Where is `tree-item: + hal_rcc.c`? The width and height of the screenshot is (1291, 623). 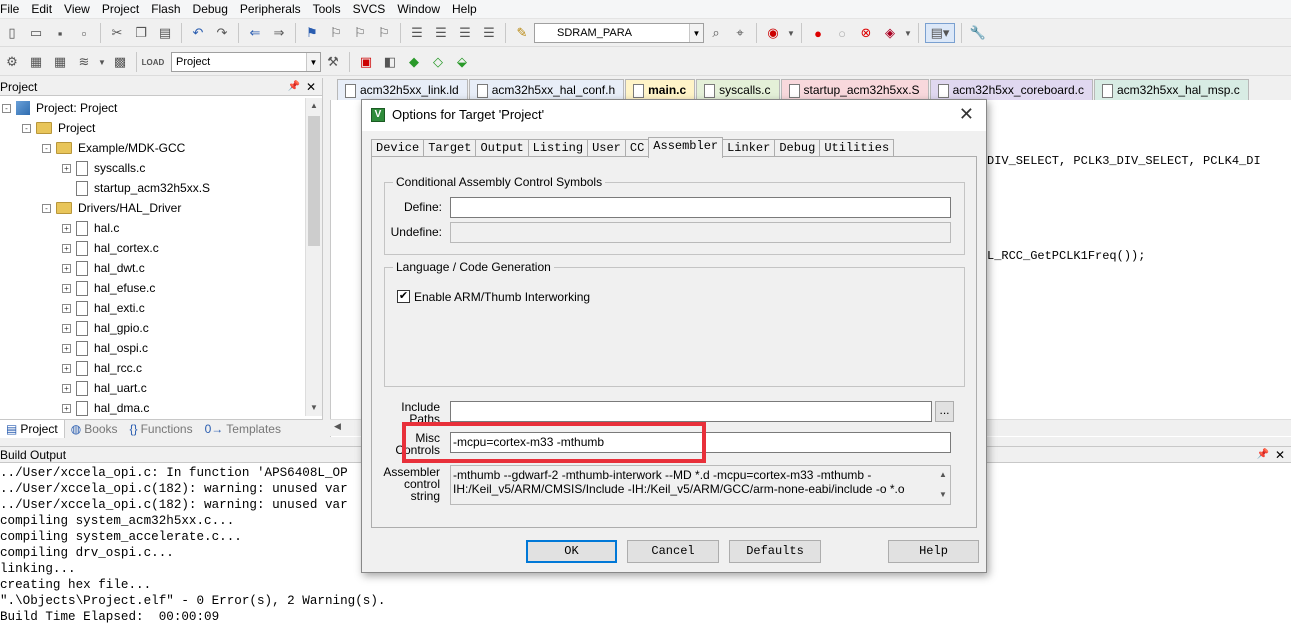
tree-item: + hal_rcc.c is located at coordinates (102, 368).